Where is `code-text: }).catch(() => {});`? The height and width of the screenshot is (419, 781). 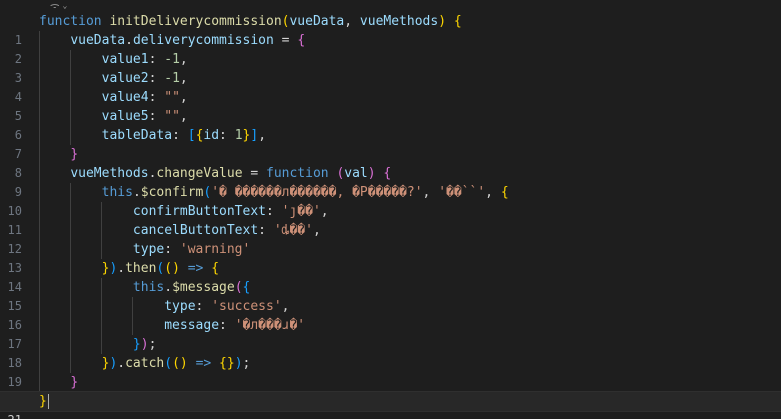 code-text: }).catch(() => {}); is located at coordinates (176, 363).